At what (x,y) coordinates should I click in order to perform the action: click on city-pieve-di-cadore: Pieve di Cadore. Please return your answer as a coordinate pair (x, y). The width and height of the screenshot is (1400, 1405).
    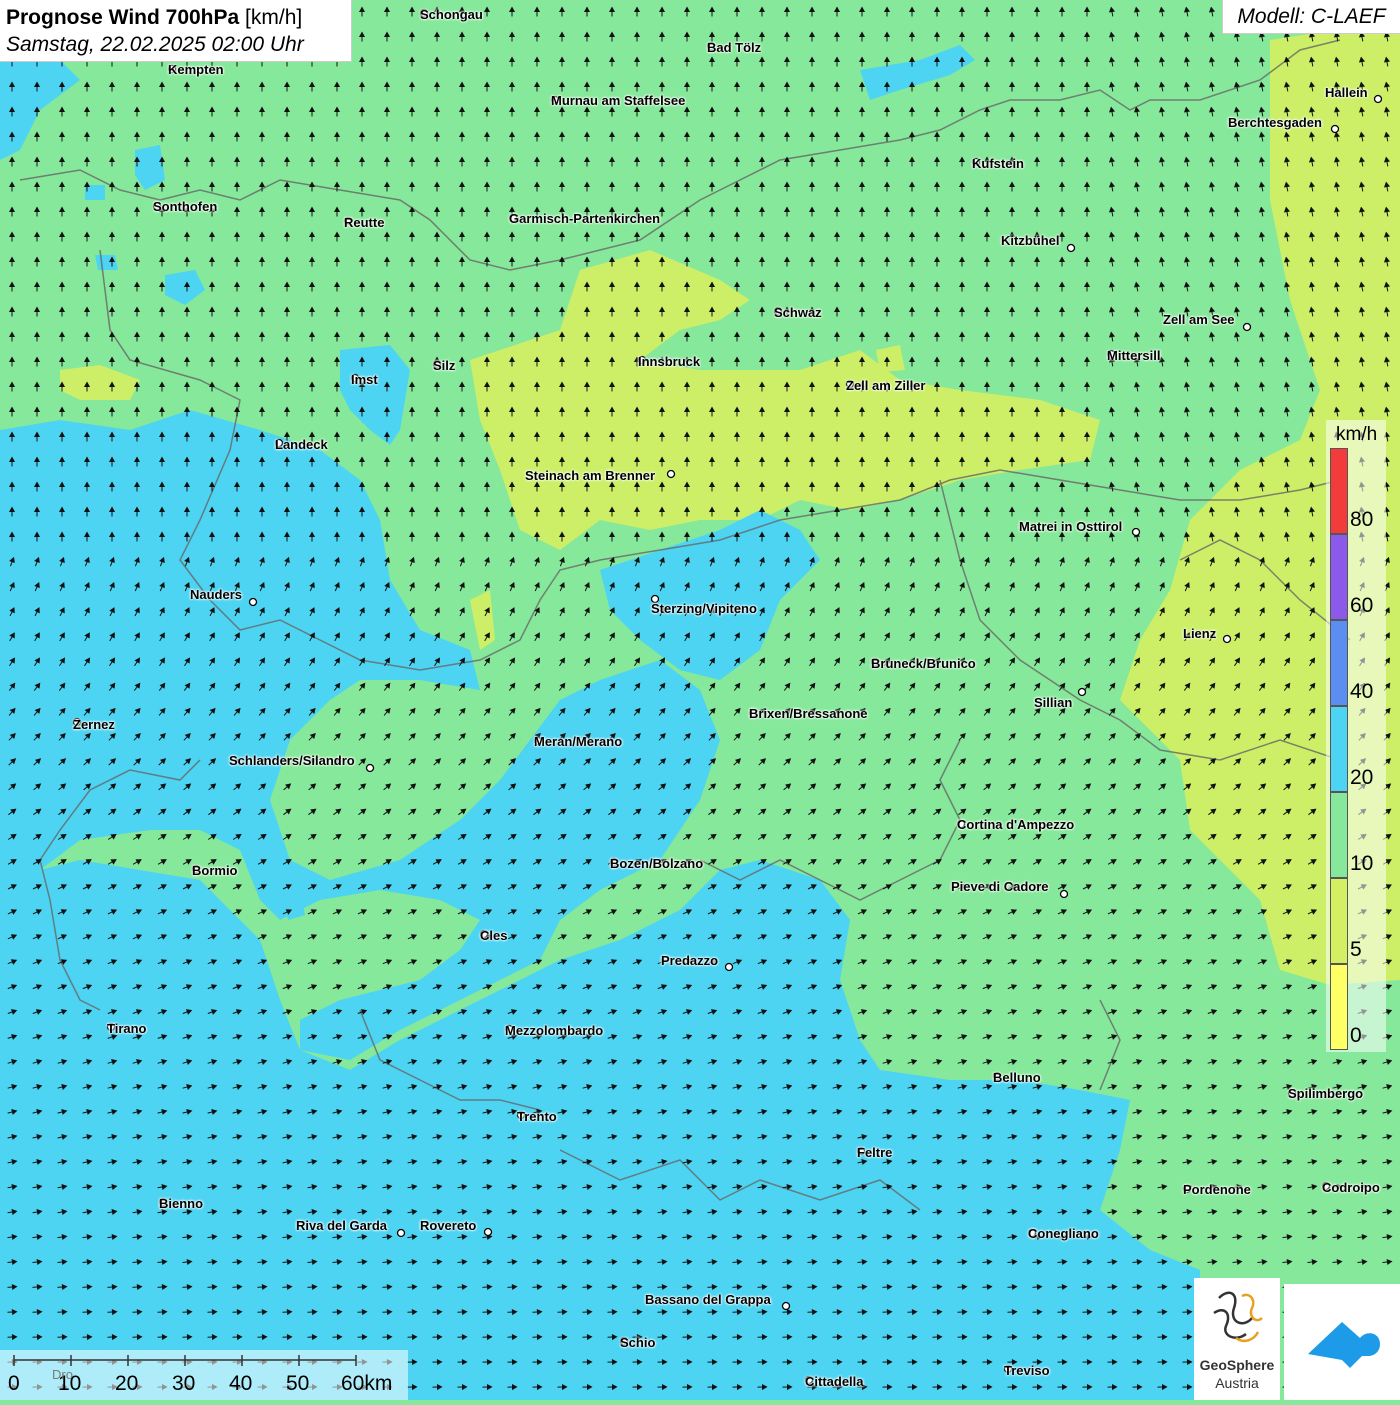
    Looking at the image, I should click on (1000, 886).